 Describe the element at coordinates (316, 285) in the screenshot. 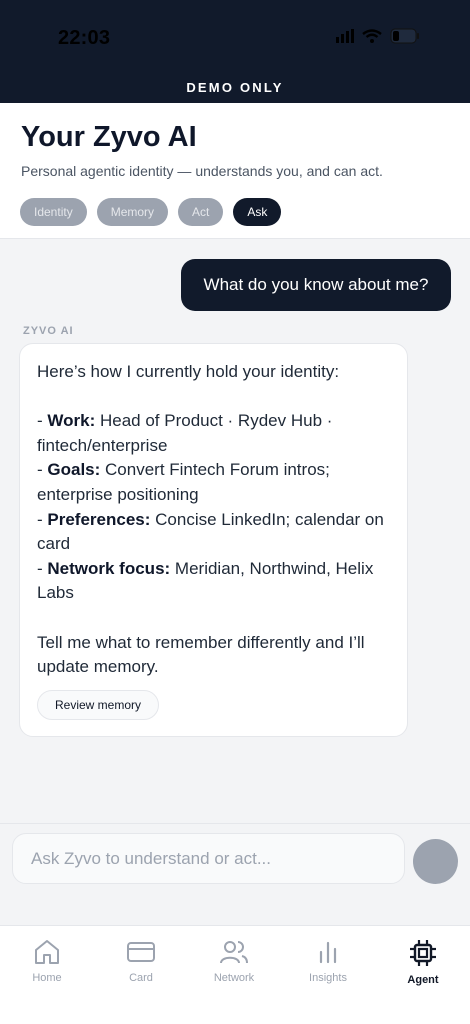

I see `user-message-bubble: What do you know about me?` at that location.